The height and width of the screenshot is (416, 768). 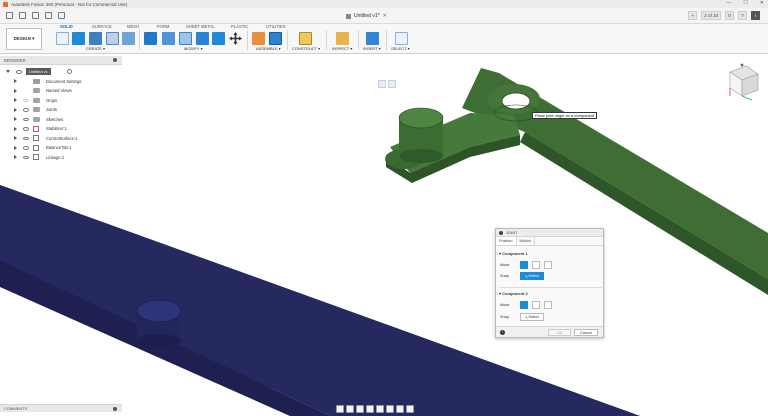 What do you see at coordinates (586, 332) in the screenshot?
I see `cancel-button: Cancel` at bounding box center [586, 332].